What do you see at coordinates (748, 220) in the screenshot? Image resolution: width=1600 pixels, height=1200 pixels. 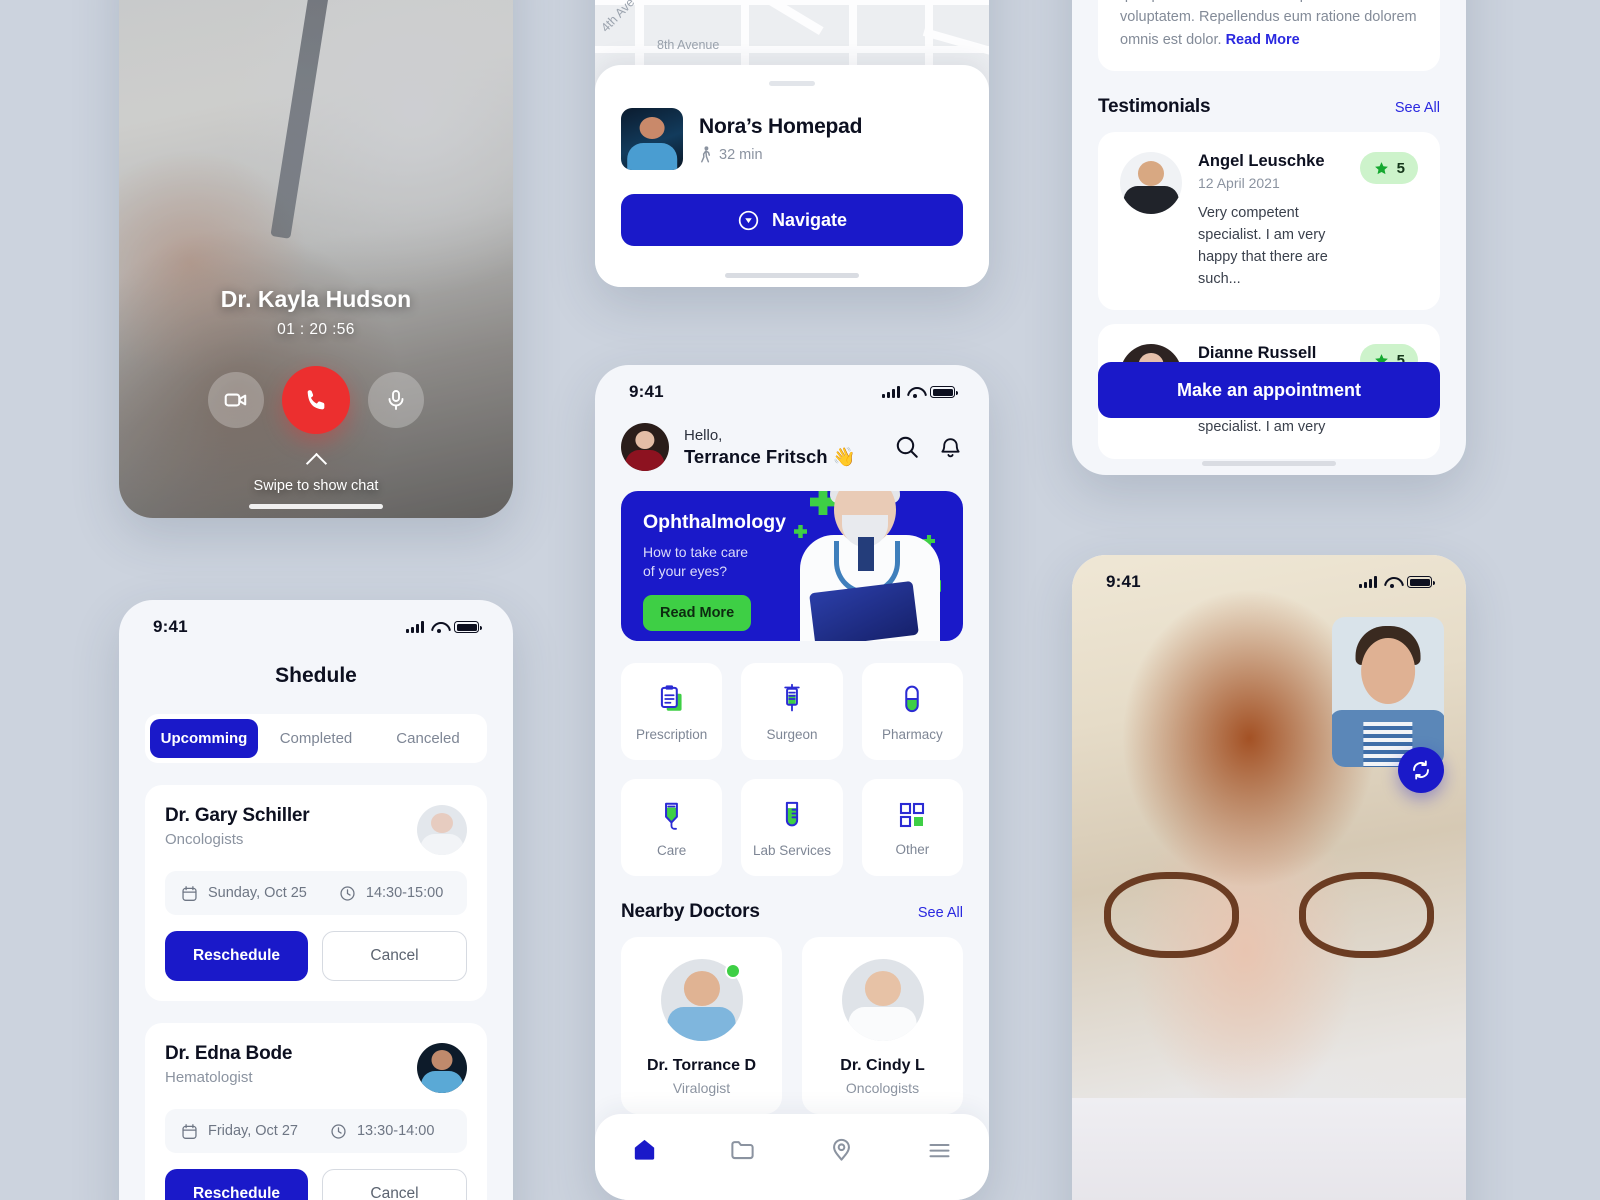 I see `navigate-icon` at bounding box center [748, 220].